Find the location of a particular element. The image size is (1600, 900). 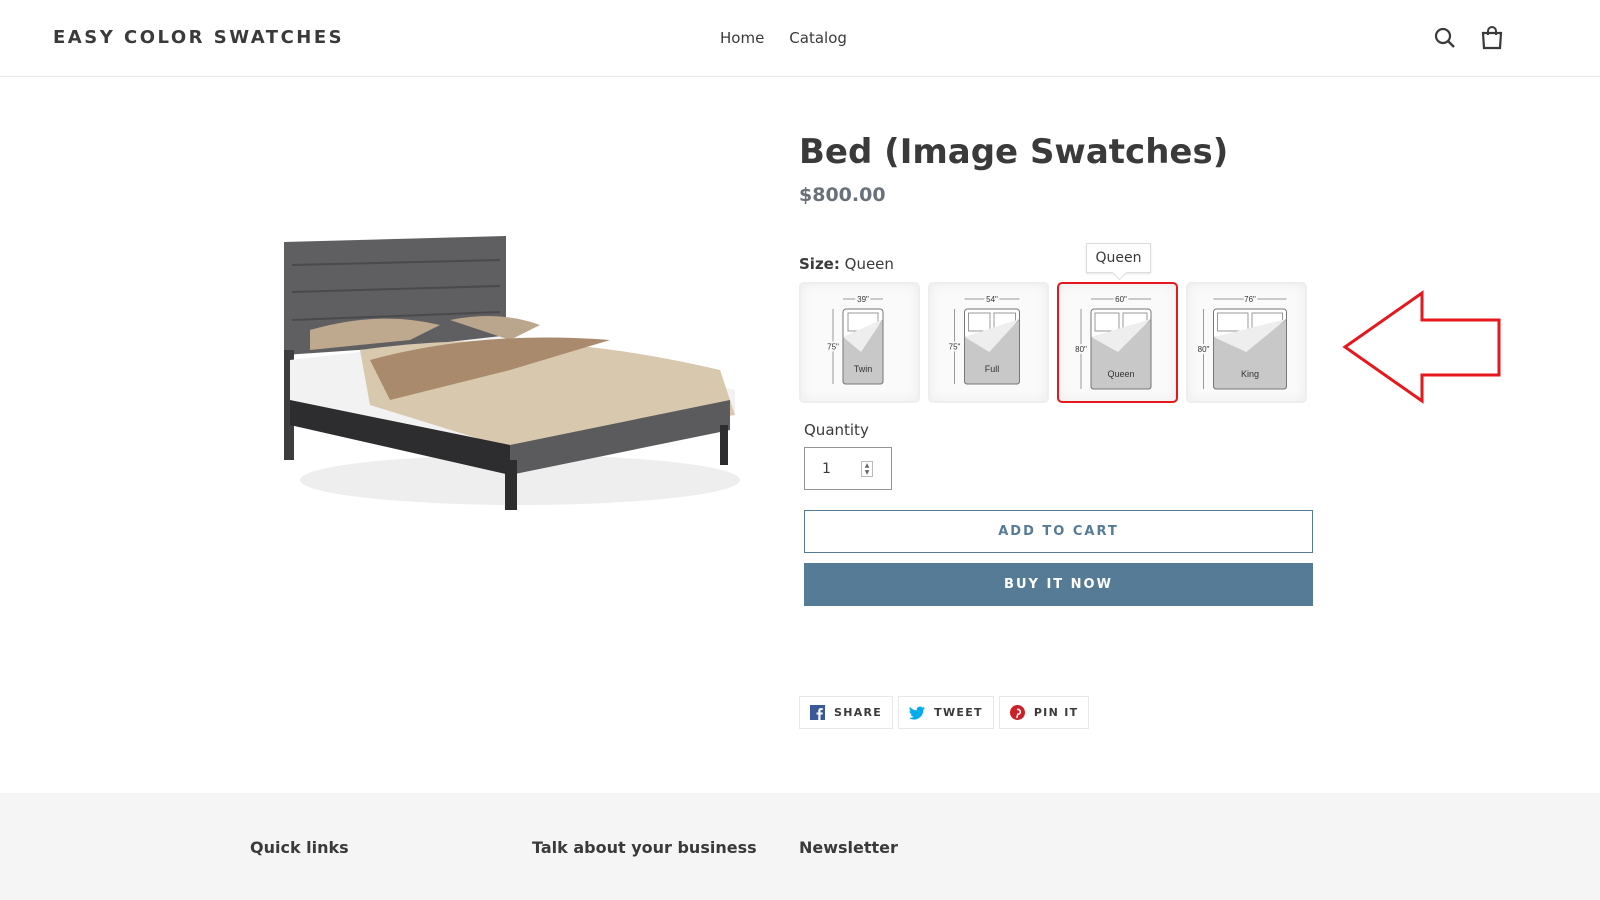

swatch-label: Twin is located at coordinates (863, 369).